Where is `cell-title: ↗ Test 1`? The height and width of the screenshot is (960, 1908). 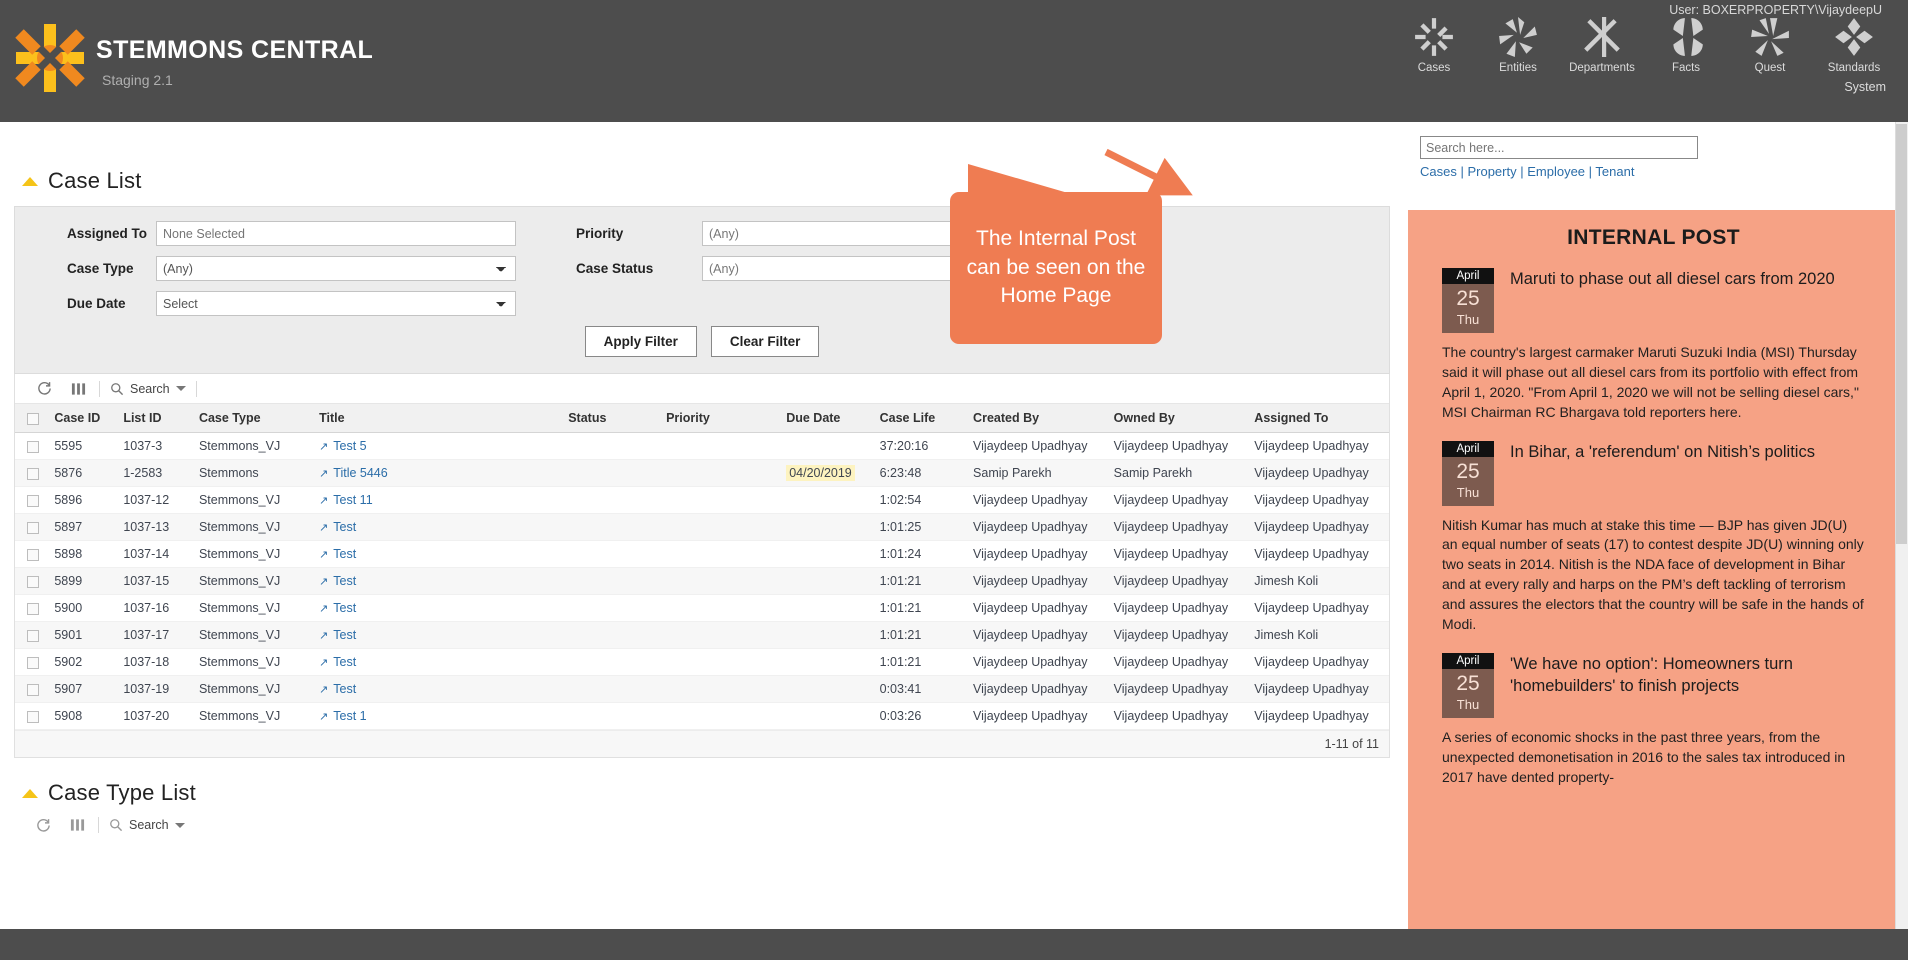 cell-title: ↗ Test 1 is located at coordinates (438, 716).